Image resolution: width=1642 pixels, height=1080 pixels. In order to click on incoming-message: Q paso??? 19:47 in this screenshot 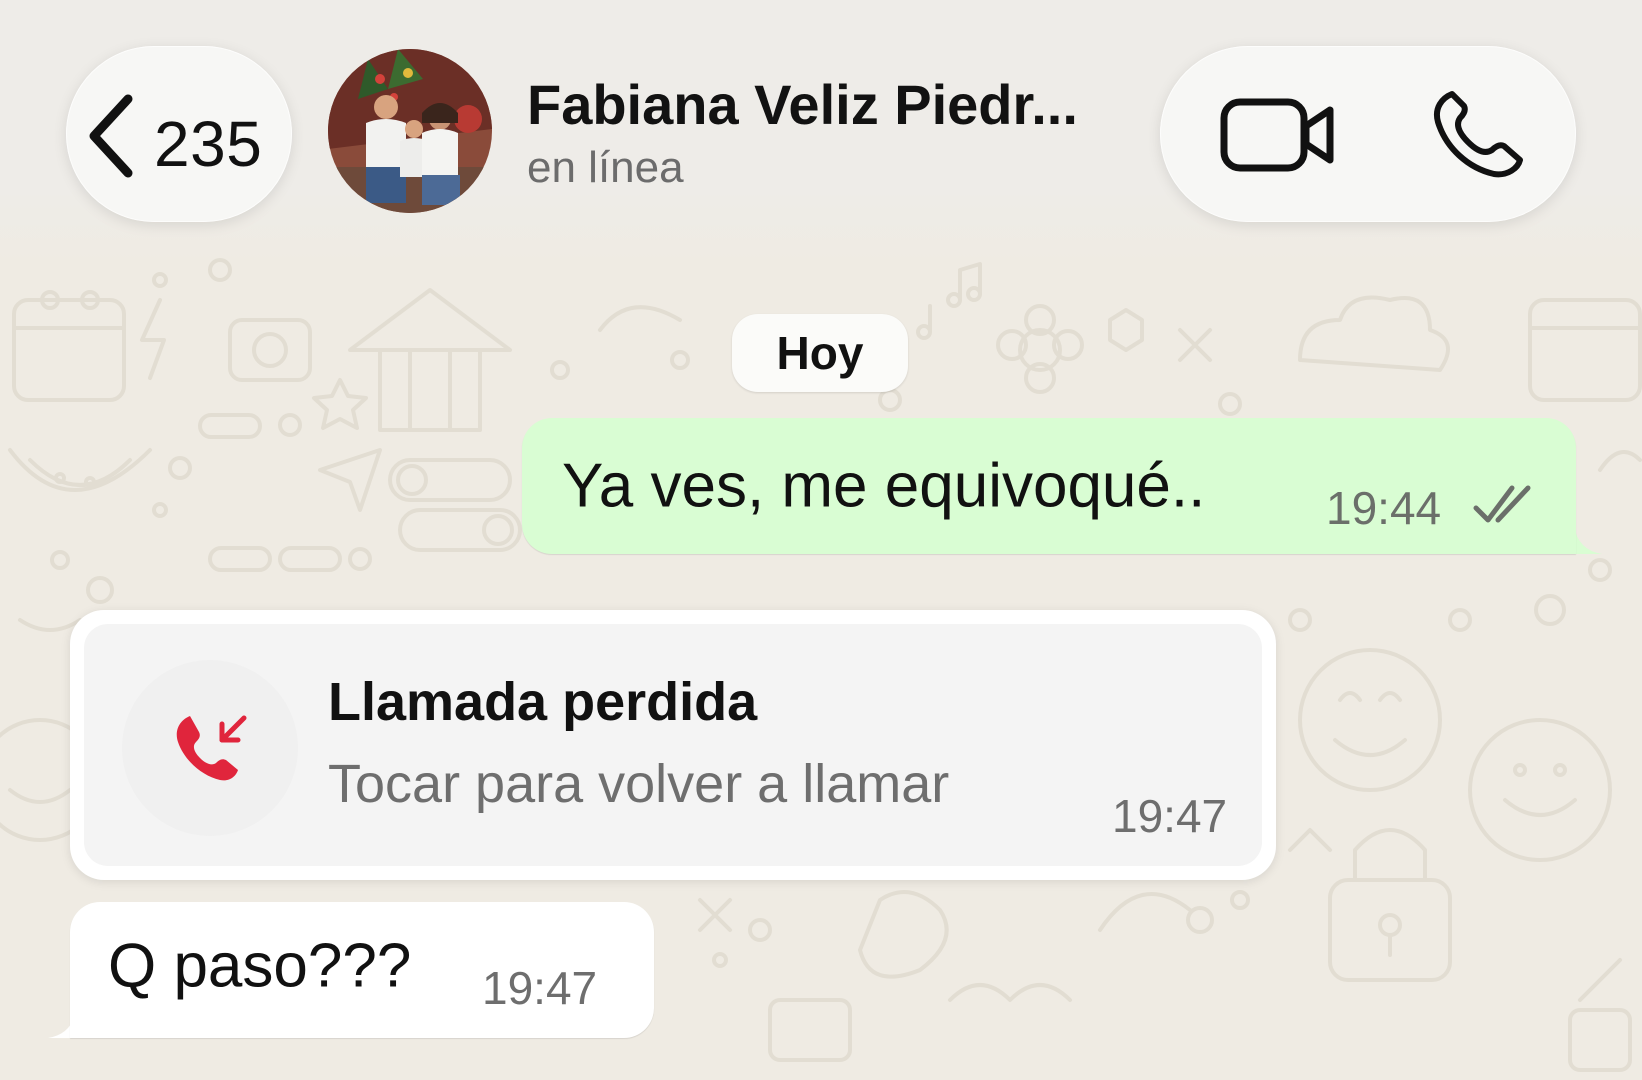, I will do `click(362, 970)`.